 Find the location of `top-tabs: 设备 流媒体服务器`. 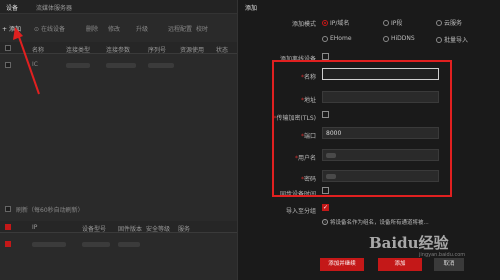

top-tabs: 设备 流媒体服务器 is located at coordinates (118, 7).